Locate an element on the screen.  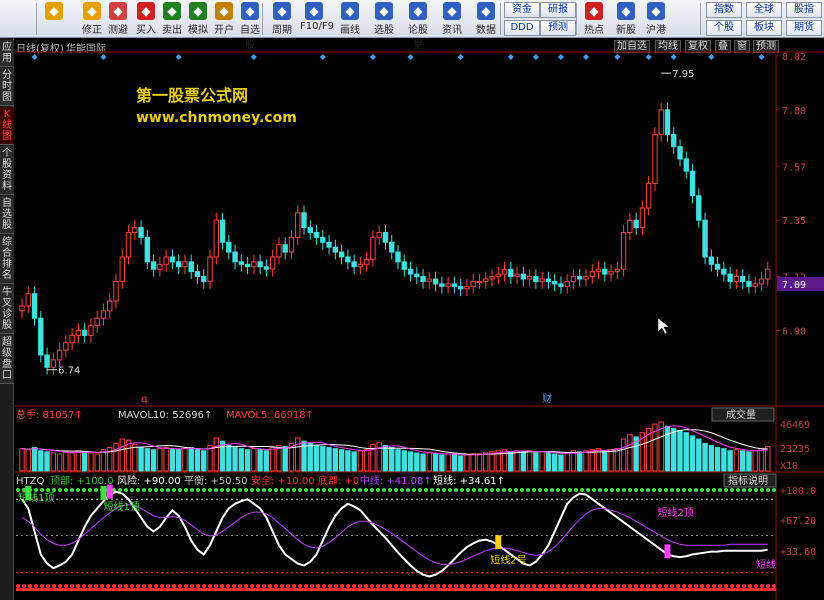
side-tab: 牛叉诊股 is located at coordinates (7, 309).